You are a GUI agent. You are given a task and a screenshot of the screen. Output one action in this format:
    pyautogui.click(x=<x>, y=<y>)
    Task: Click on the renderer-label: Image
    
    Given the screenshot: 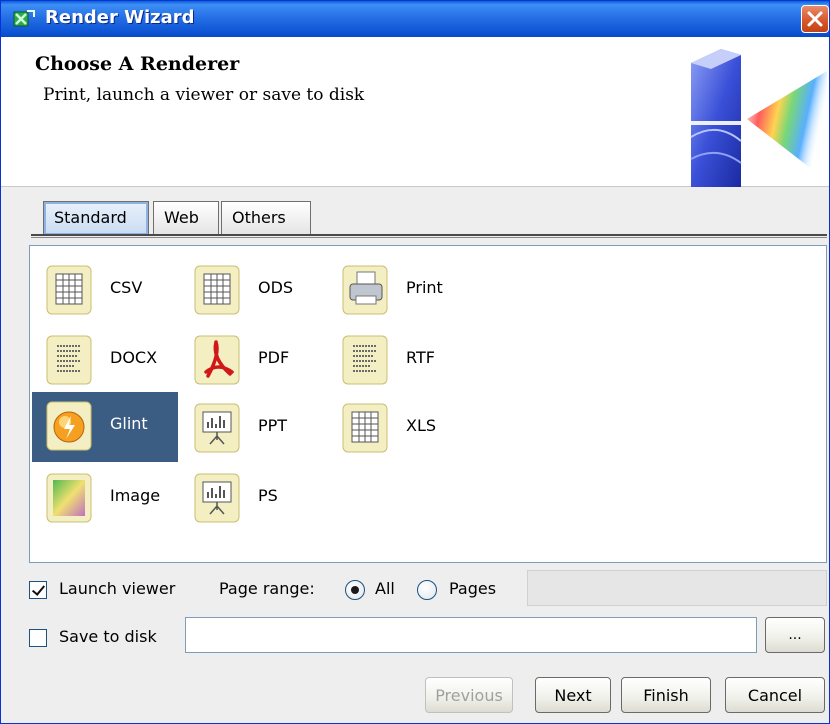 What is the action you would take?
    pyautogui.click(x=135, y=495)
    